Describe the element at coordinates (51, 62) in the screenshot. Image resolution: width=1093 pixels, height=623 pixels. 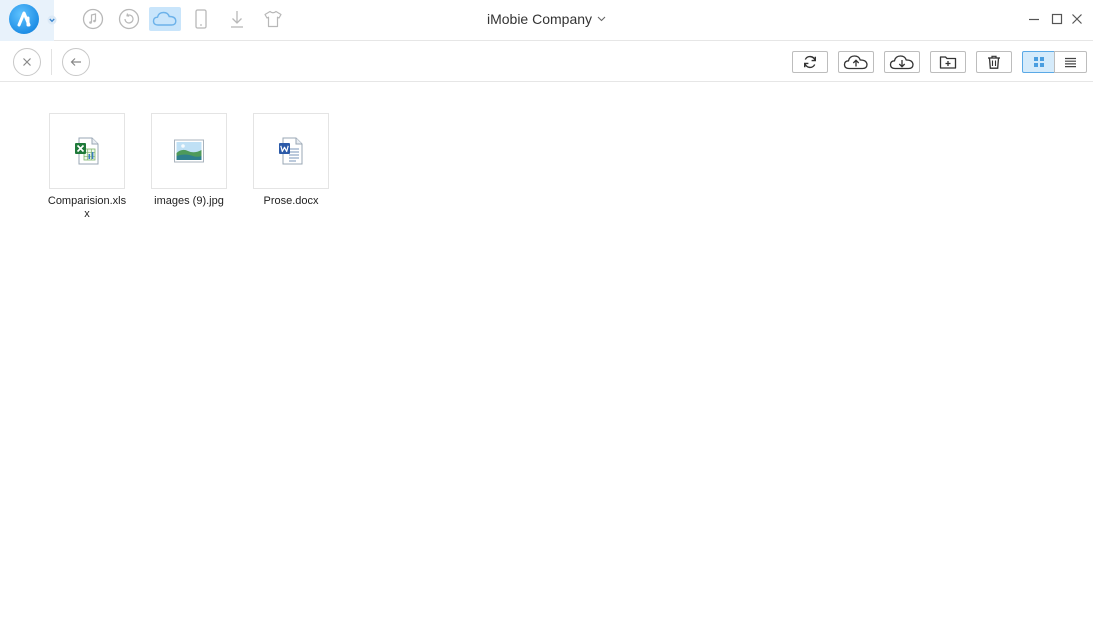
I see `toolbar-divider` at that location.